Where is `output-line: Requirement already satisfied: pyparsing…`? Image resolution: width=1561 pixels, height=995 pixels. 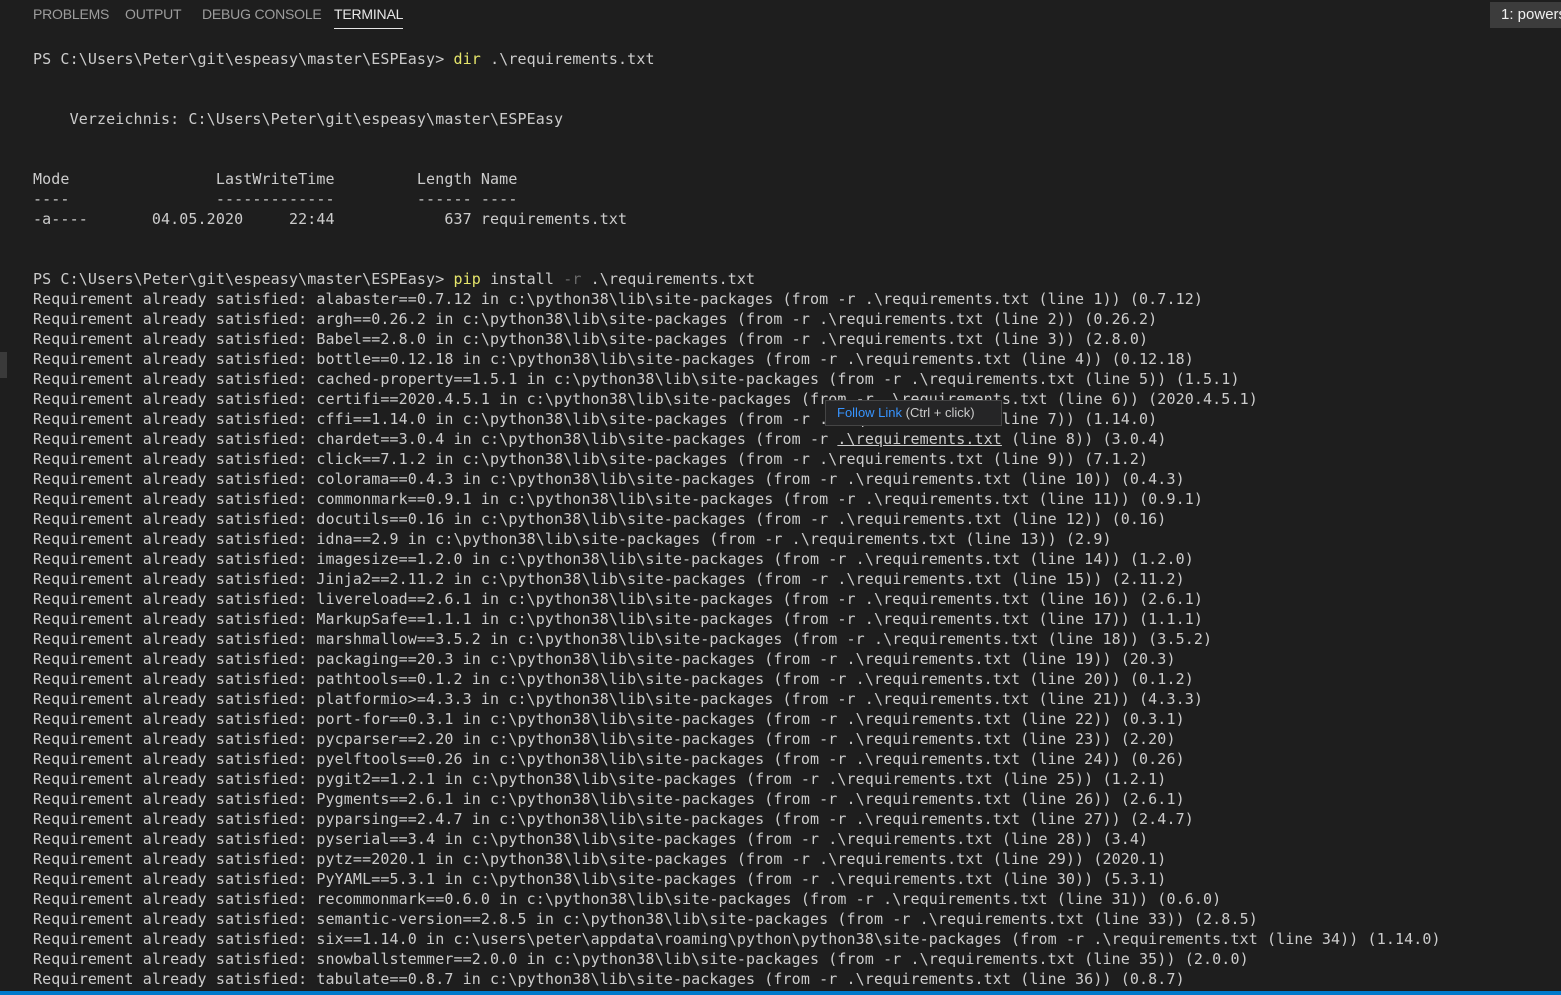
output-line: Requirement already satisfied: pyparsing… is located at coordinates (613, 819).